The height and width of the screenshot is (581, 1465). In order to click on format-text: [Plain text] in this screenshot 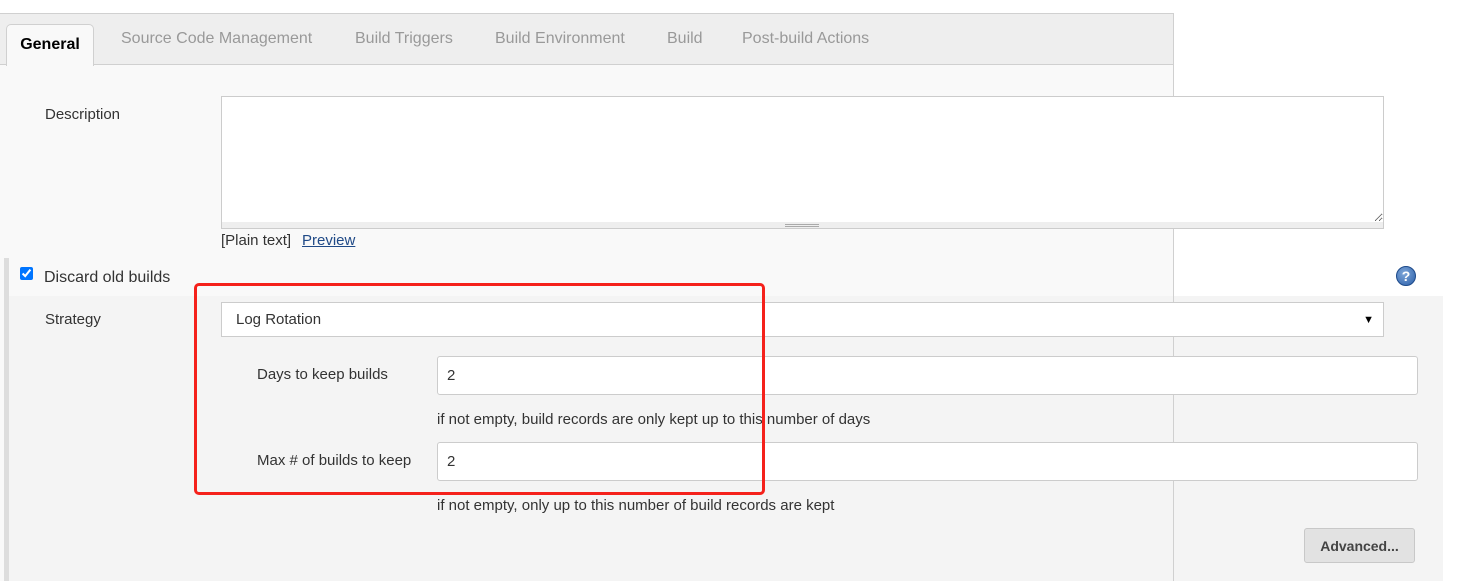, I will do `click(256, 240)`.